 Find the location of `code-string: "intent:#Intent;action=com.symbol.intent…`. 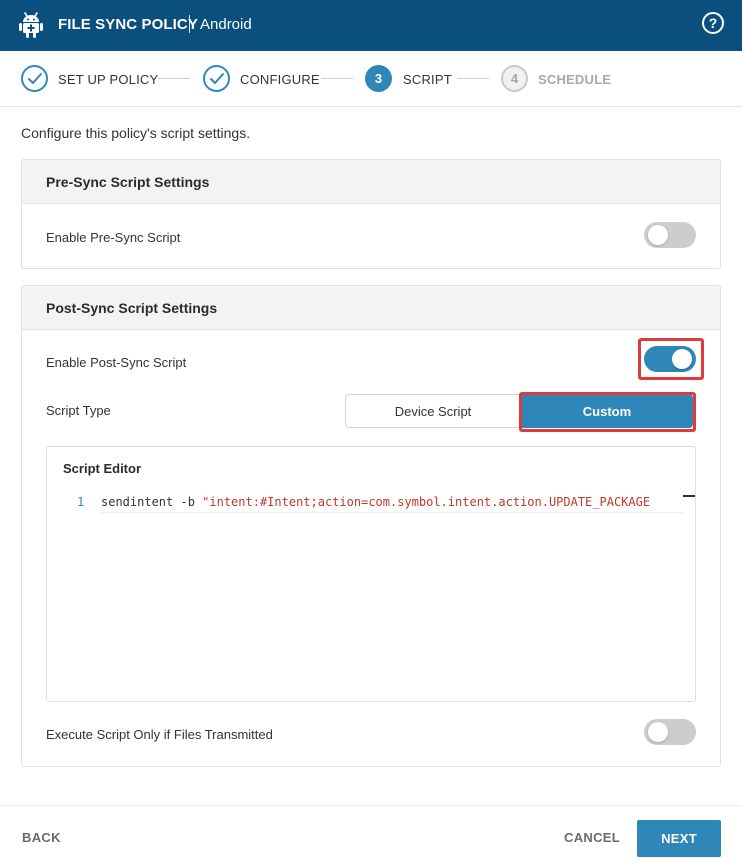

code-string: "intent:#Intent;action=com.symbol.intent… is located at coordinates (426, 502).